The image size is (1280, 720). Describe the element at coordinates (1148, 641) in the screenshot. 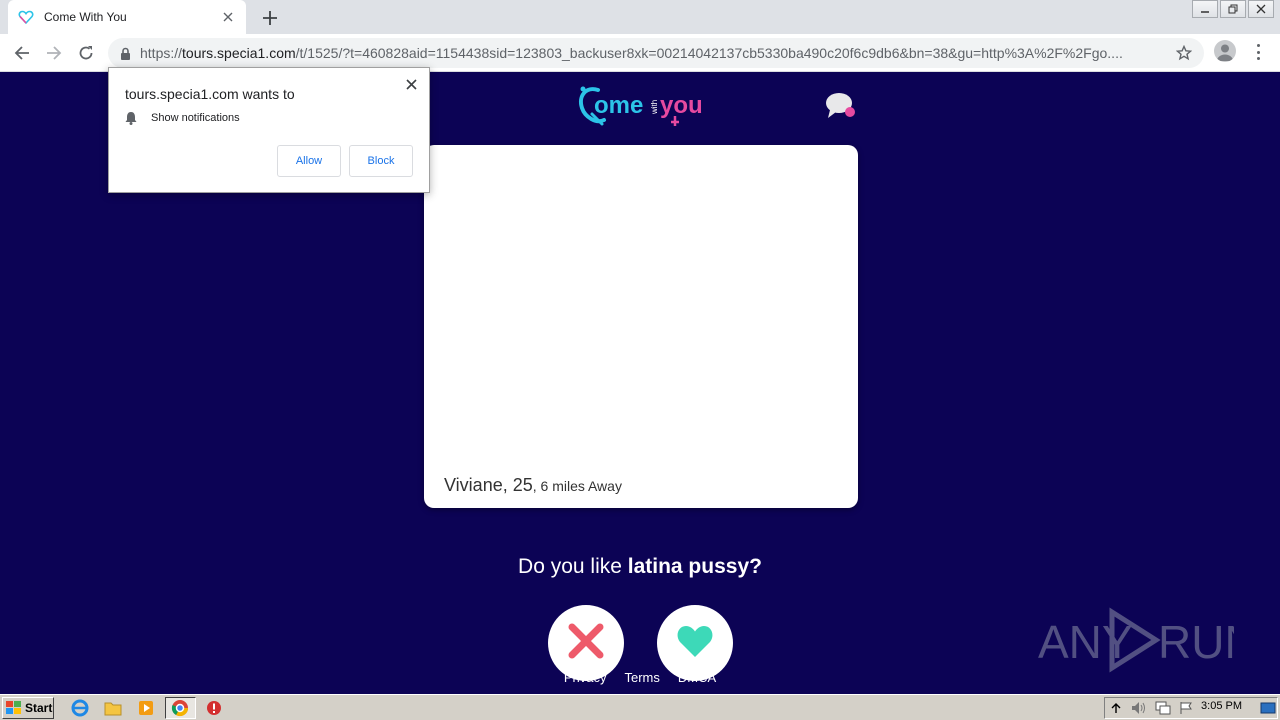

I see `anyrun-watermark: ANY RUN` at that location.